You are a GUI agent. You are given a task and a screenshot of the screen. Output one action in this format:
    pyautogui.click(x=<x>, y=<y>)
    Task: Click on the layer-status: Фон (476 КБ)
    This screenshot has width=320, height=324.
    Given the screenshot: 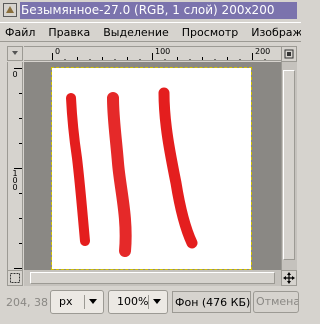 What is the action you would take?
    pyautogui.click(x=211, y=302)
    